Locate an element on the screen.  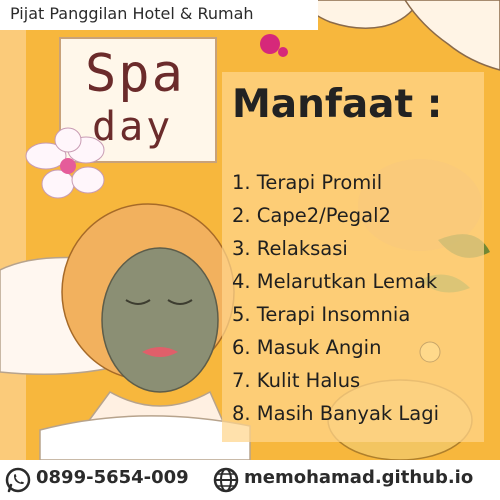
benefit-item: 5. Terapi Insomnia is located at coordinates (321, 314).